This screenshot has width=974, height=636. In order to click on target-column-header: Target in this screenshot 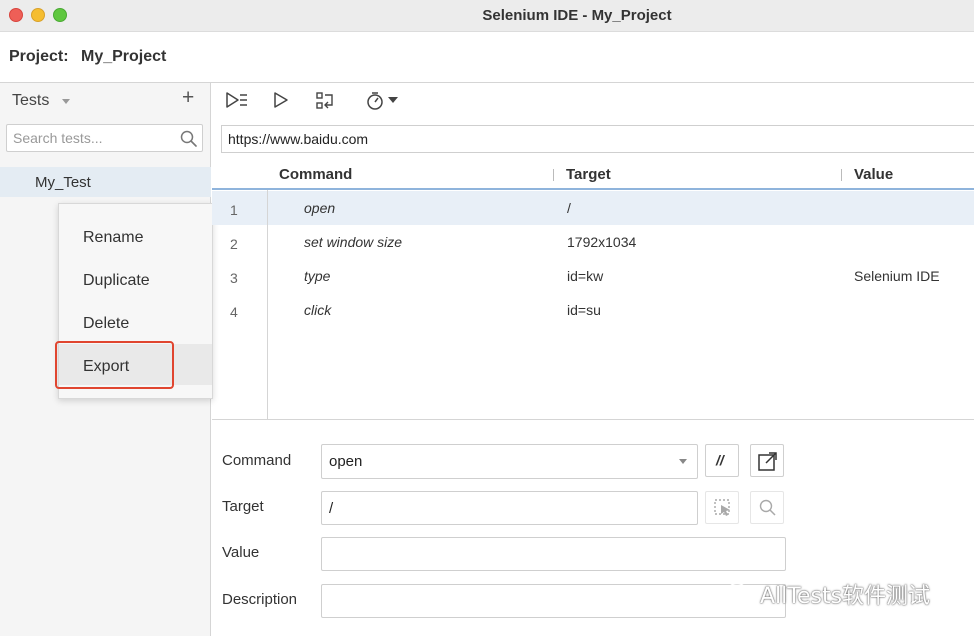, I will do `click(588, 174)`.